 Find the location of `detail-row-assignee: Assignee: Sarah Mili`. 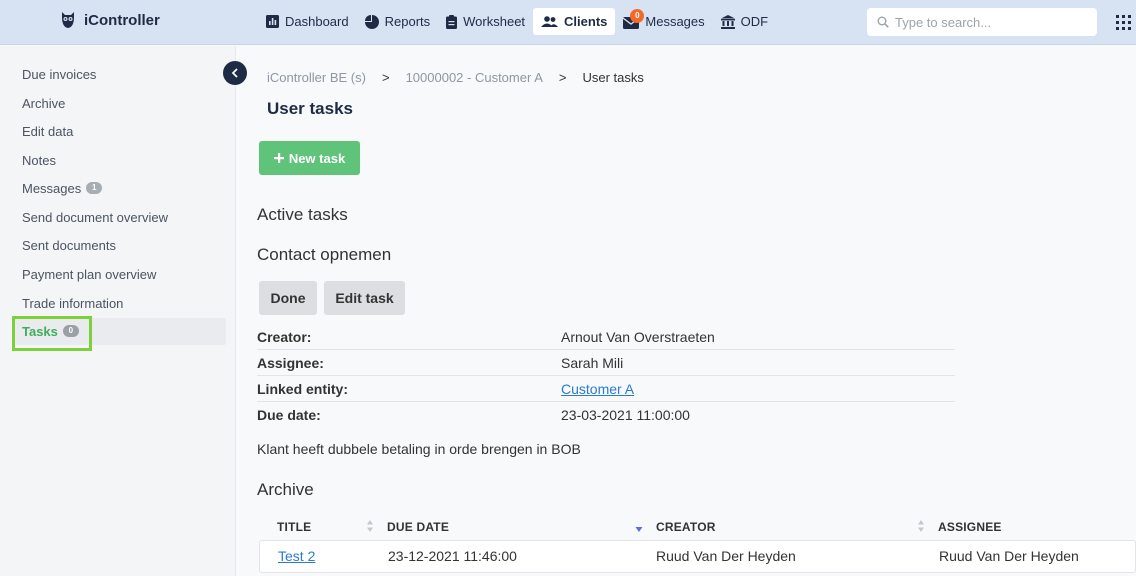

detail-row-assignee: Assignee: Sarah Mili is located at coordinates (606, 363).